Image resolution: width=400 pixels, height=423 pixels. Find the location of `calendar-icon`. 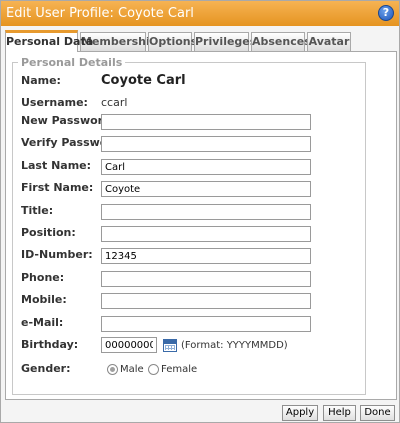

calendar-icon is located at coordinates (170, 345).